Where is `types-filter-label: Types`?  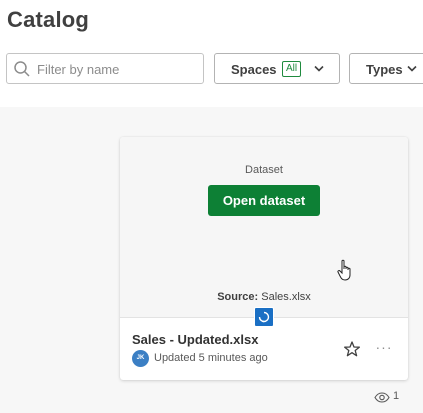 types-filter-label: Types is located at coordinates (384, 69).